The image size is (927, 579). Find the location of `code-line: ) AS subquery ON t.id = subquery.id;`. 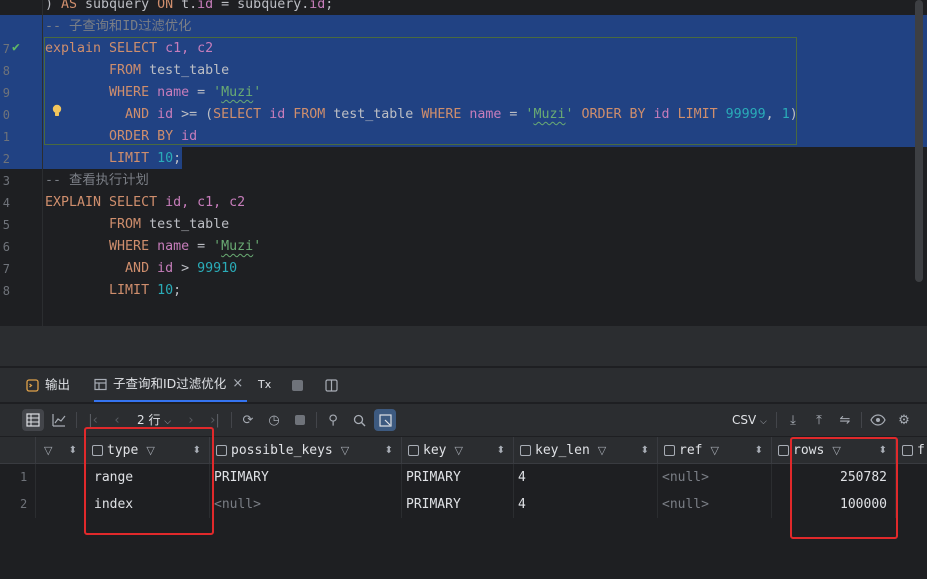

code-line: ) AS subquery ON t.id = subquery.id; is located at coordinates (463, 8).